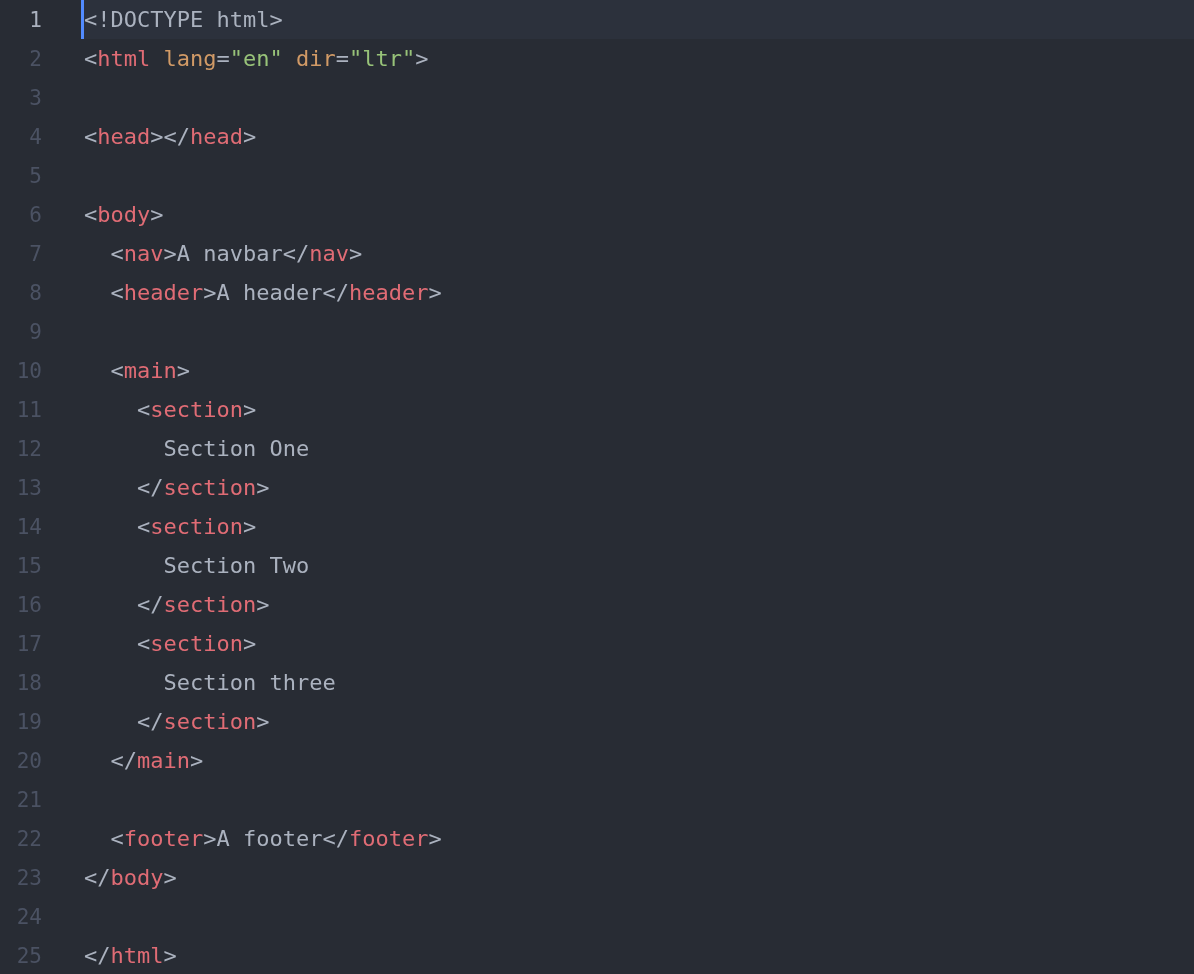  I want to click on code-line: </html>, so click(637, 955).